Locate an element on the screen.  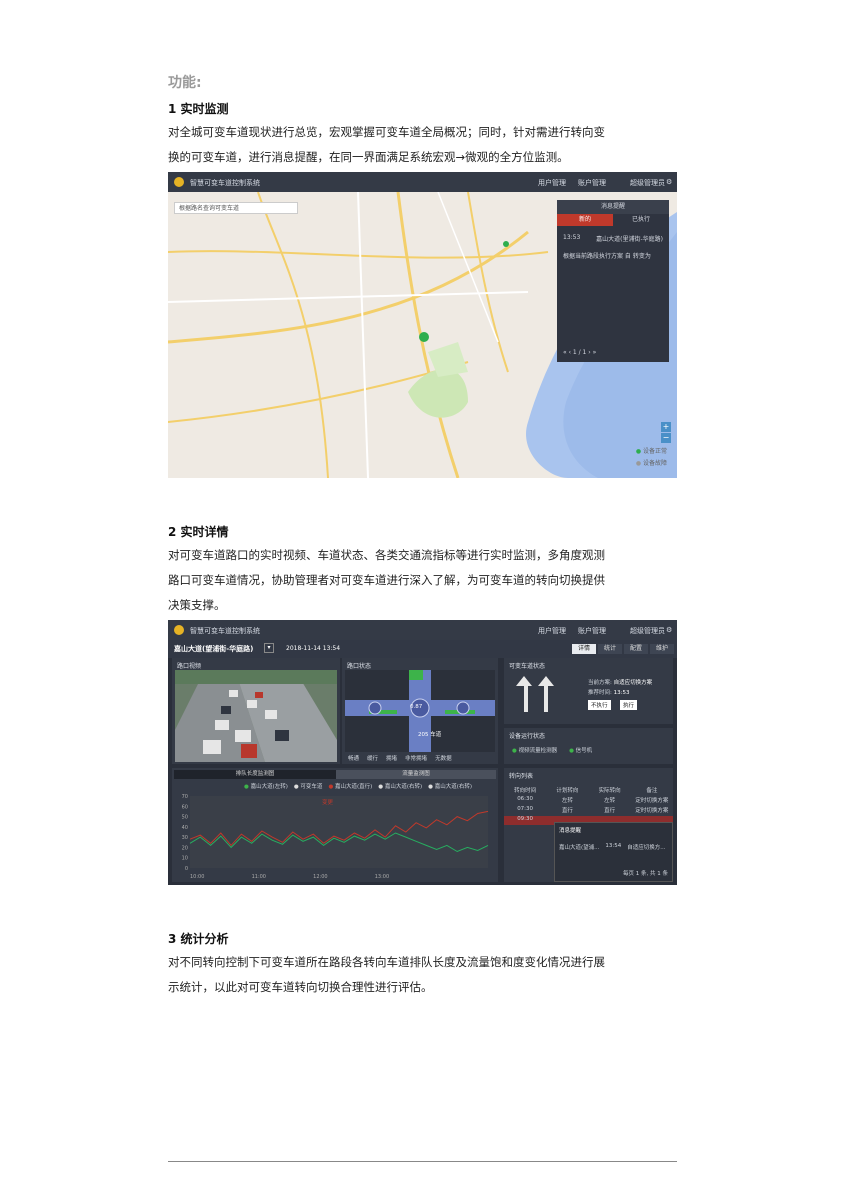
message-row: 13:53 嘉山大道(里浦街-华庭路) is located at coordinates (613, 234).